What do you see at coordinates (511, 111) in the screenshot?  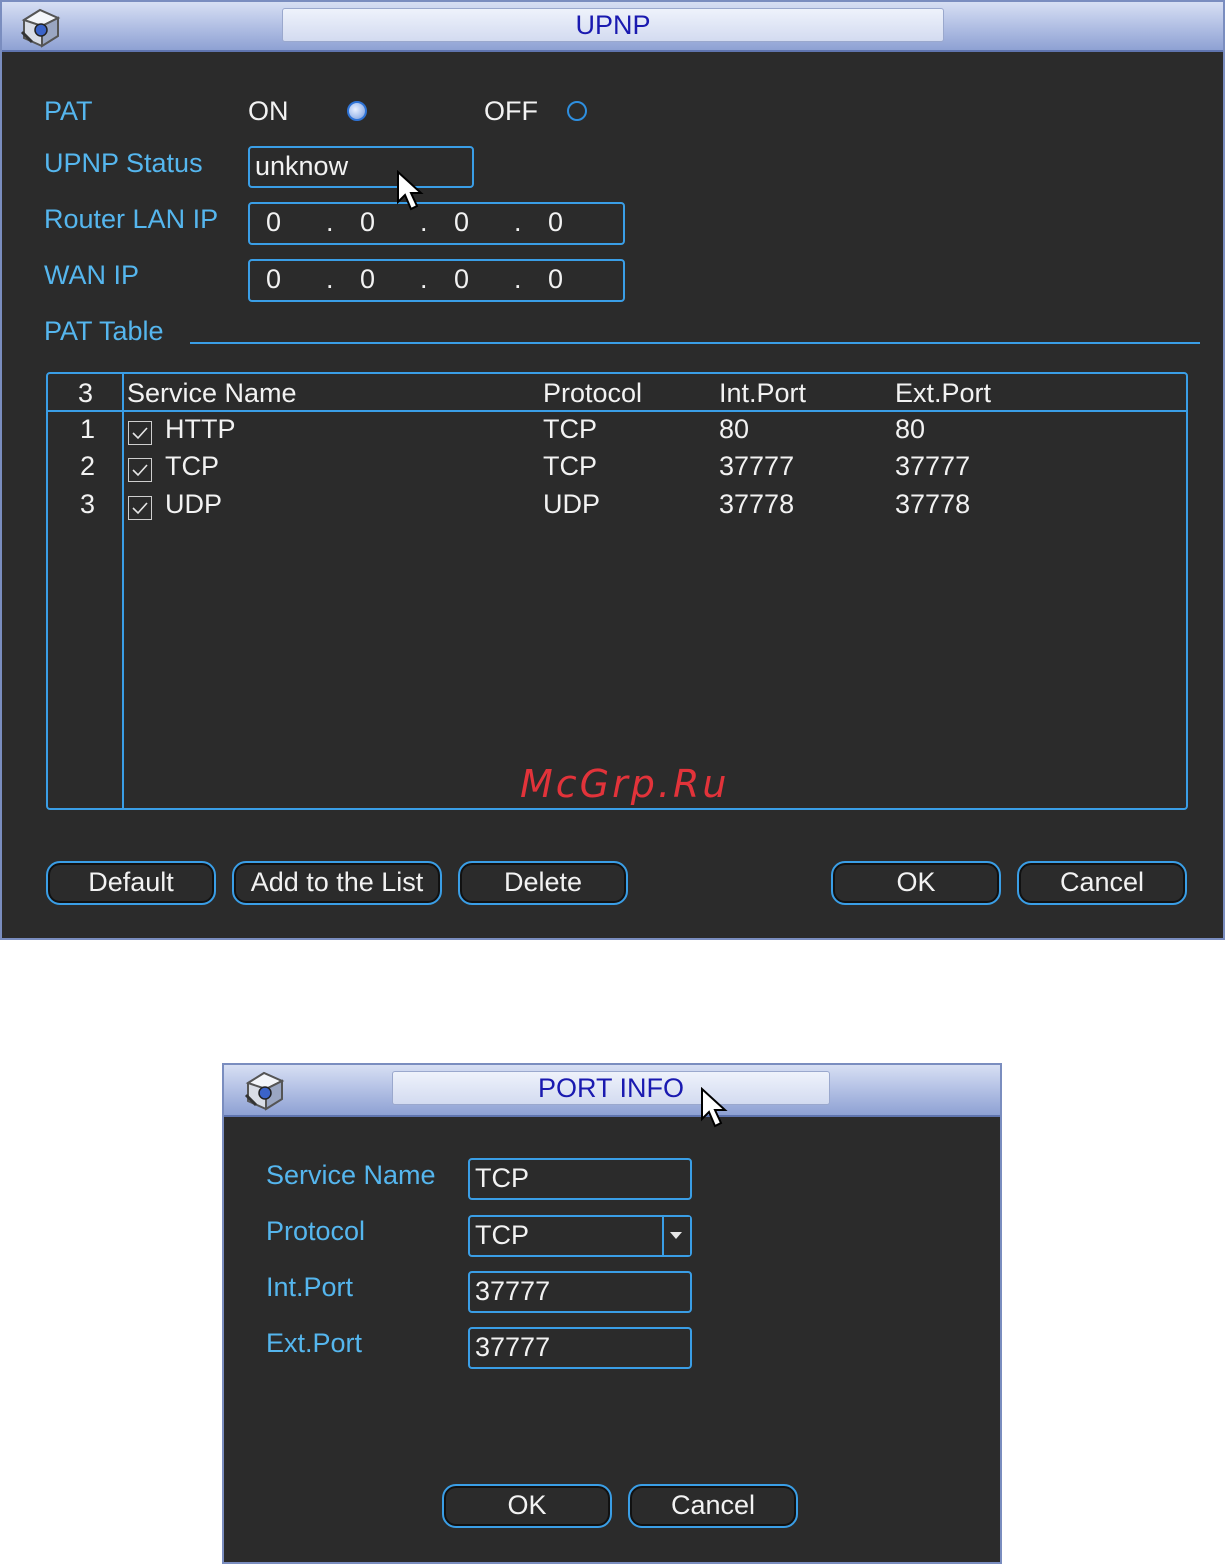 I see `pat-off-label: OFF` at bounding box center [511, 111].